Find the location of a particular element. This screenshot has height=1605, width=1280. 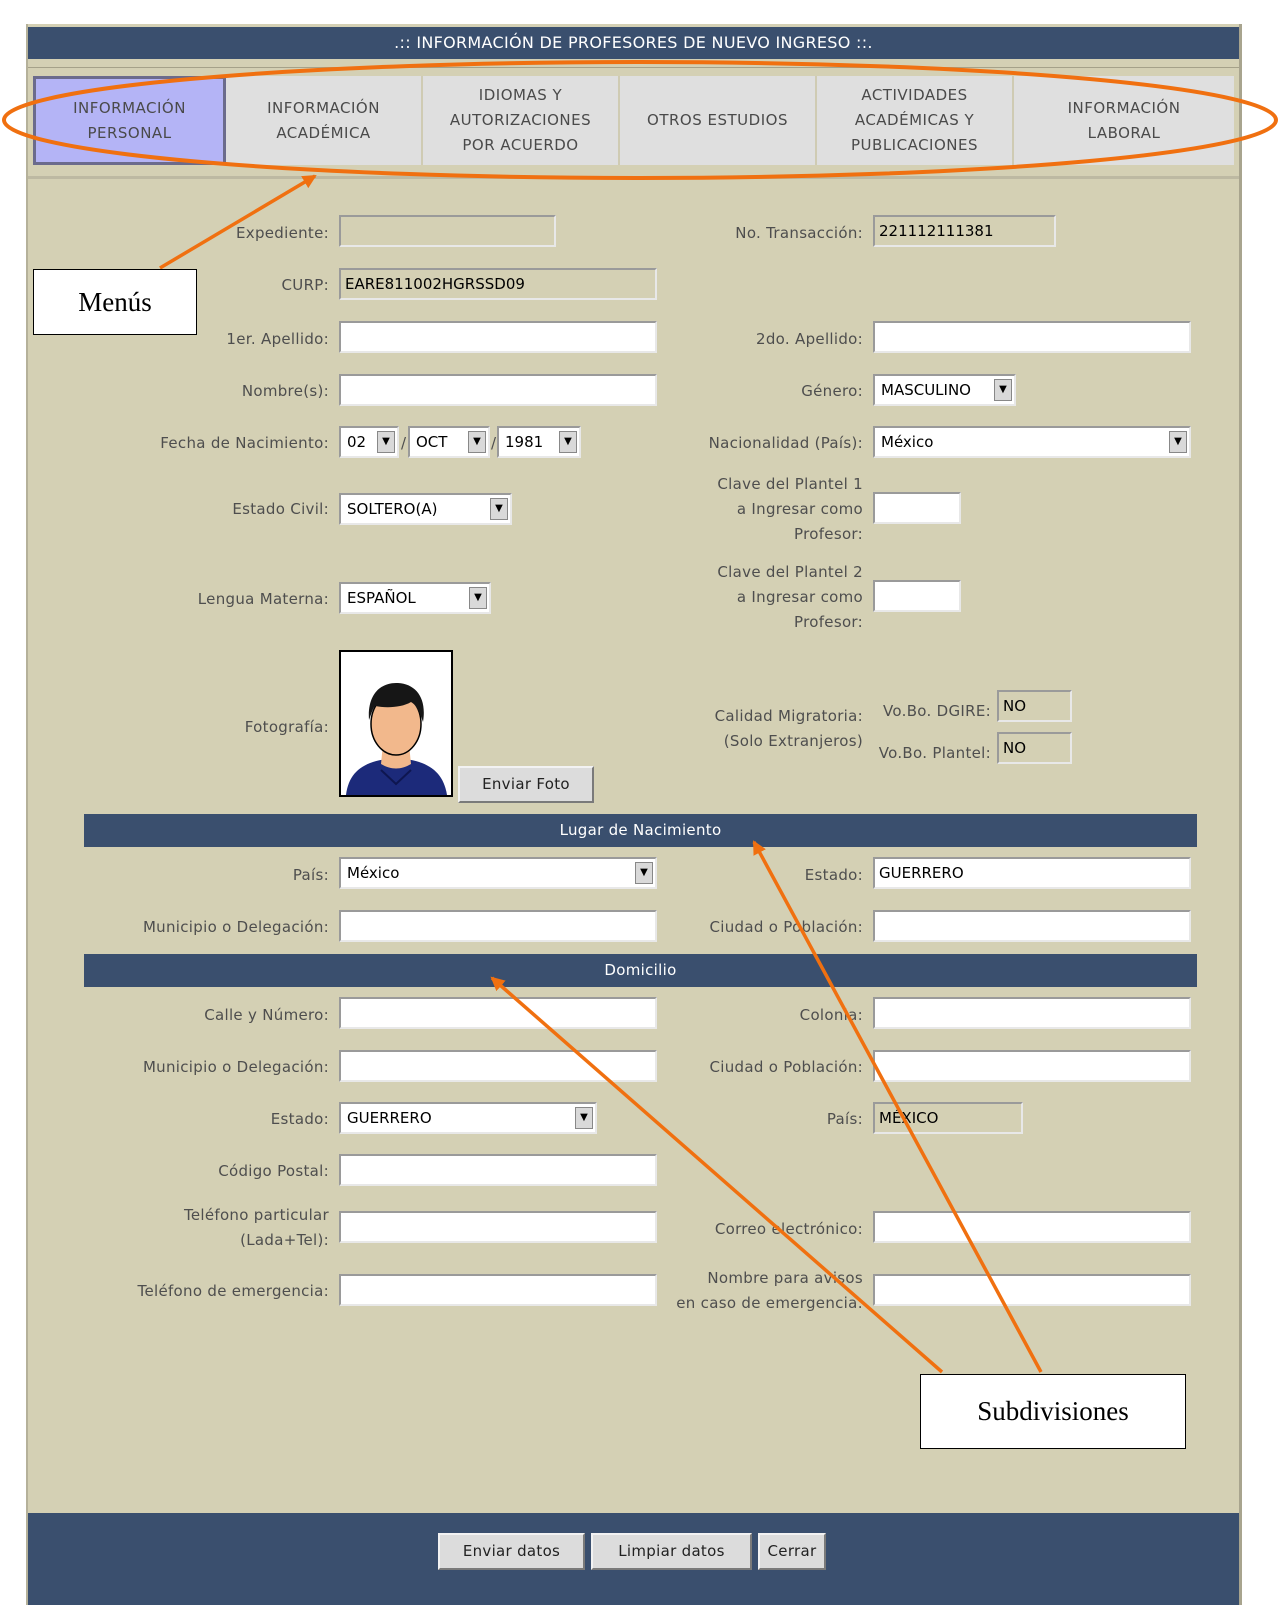

menus-callout: Menús is located at coordinates (115, 302).